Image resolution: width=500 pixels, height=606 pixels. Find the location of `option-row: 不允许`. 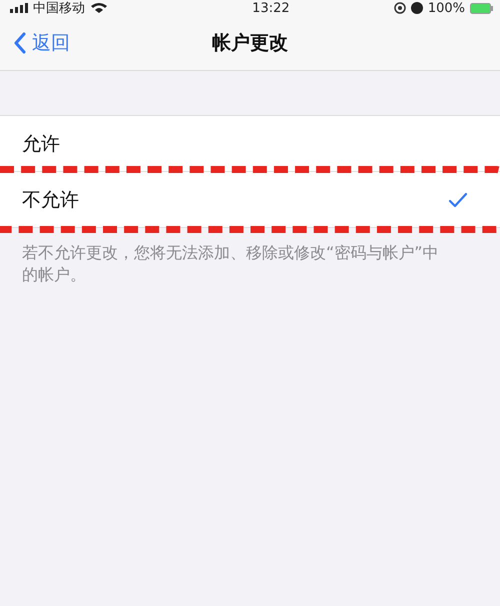

option-row: 不允许 is located at coordinates (250, 199).